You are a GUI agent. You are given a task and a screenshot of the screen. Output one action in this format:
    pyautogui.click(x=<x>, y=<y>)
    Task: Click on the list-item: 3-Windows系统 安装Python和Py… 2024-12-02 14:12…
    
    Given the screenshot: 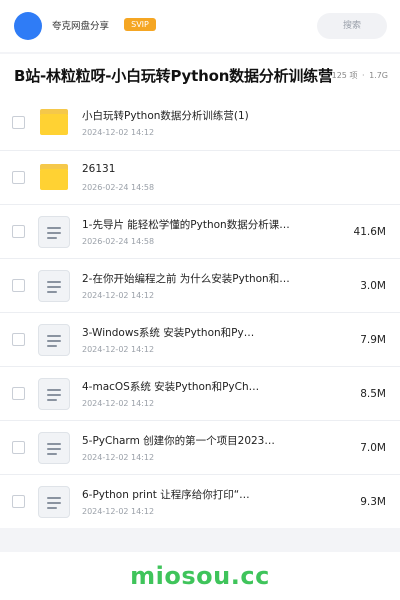 What is the action you would take?
    pyautogui.click(x=200, y=339)
    